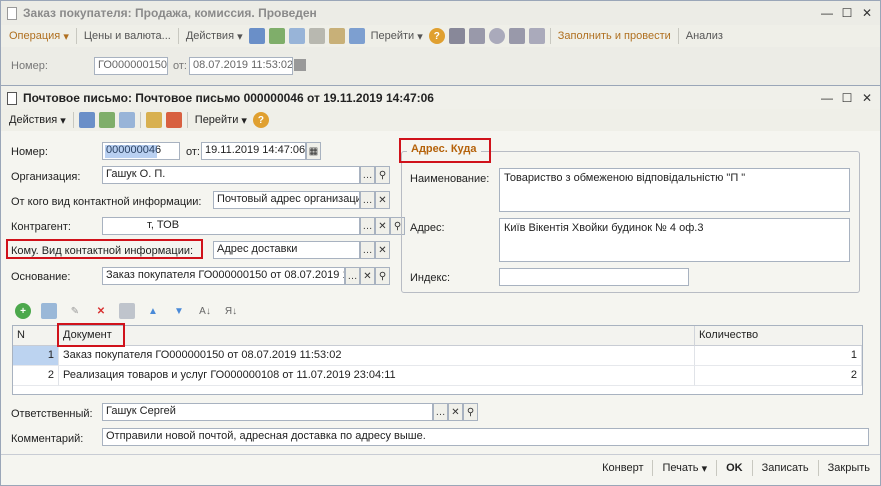  I want to click on bg-from-label: от:, so click(180, 66).